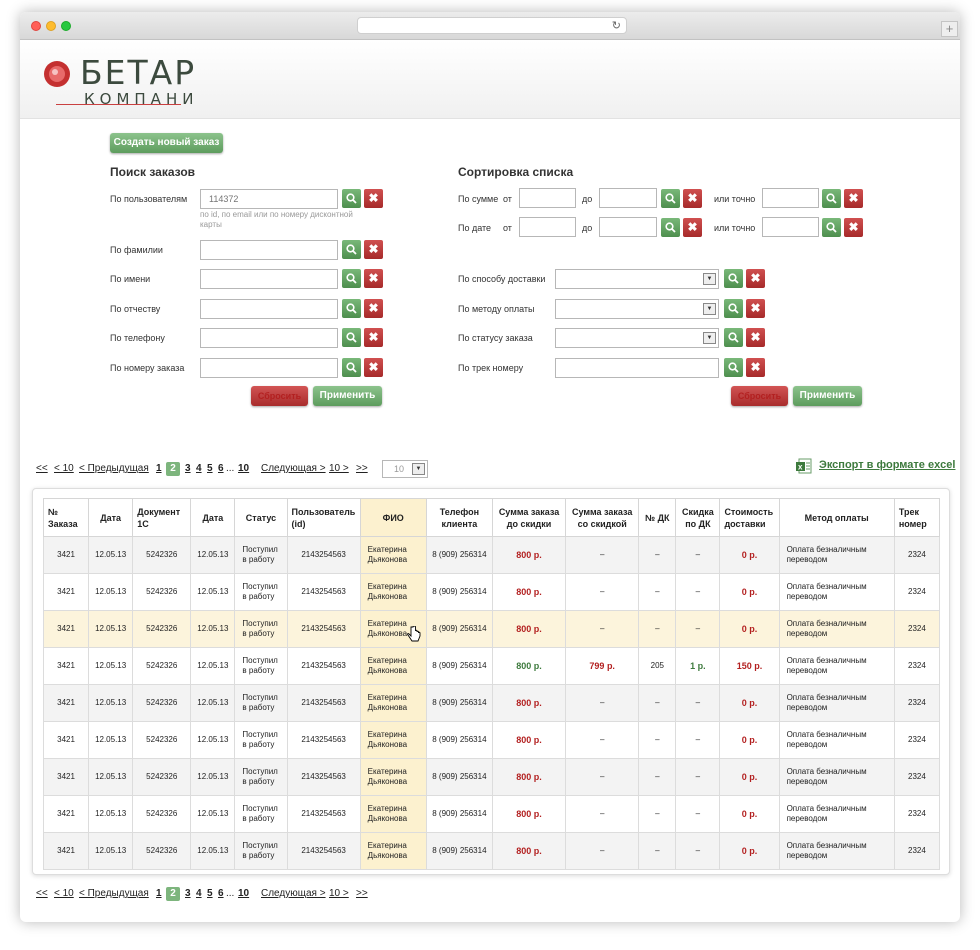  What do you see at coordinates (692, 227) in the screenshot?
I see `date-clear-button: ✖` at bounding box center [692, 227].